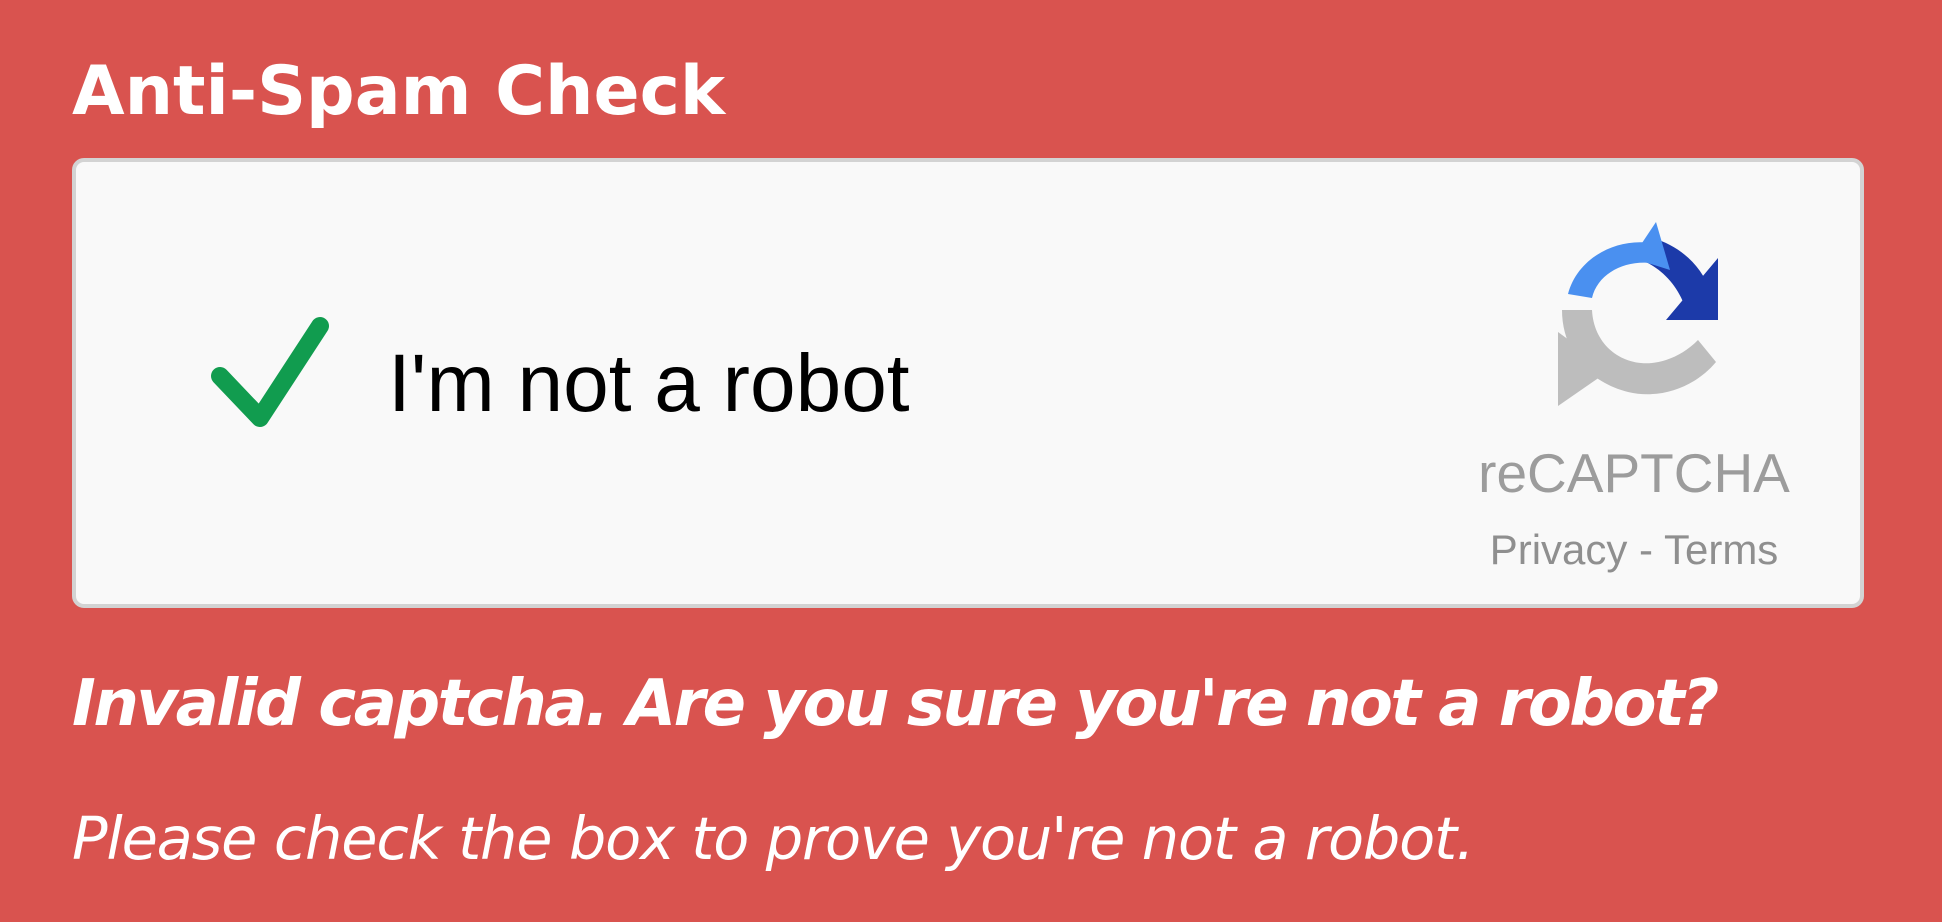 This screenshot has width=1942, height=922. Describe the element at coordinates (649, 384) in the screenshot. I see `not-a-robot-checkbox-label: I'm not a robot` at that location.